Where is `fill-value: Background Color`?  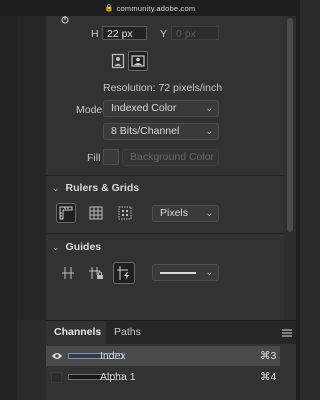 fill-value: Background Color is located at coordinates (172, 157).